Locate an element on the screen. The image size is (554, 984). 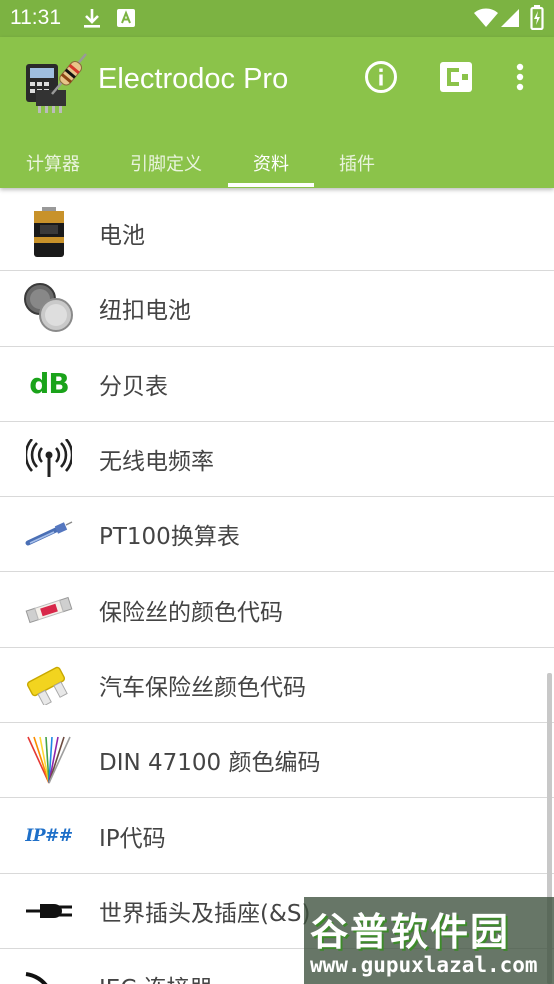
list-item: 汽车保险丝颜色代码 is located at coordinates (277, 686).